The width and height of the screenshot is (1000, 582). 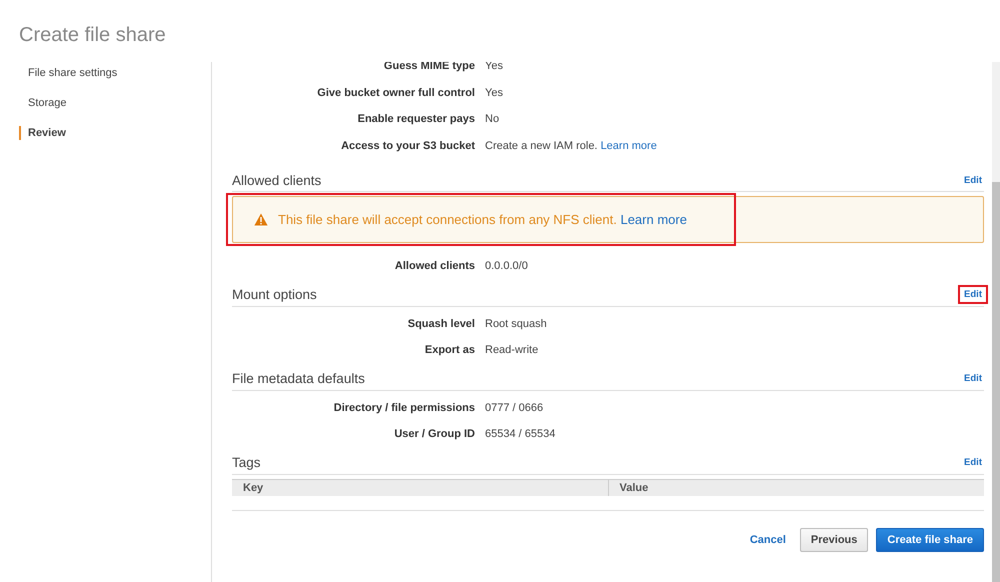 I want to click on field-label: Directory / file permissions, so click(x=404, y=408).